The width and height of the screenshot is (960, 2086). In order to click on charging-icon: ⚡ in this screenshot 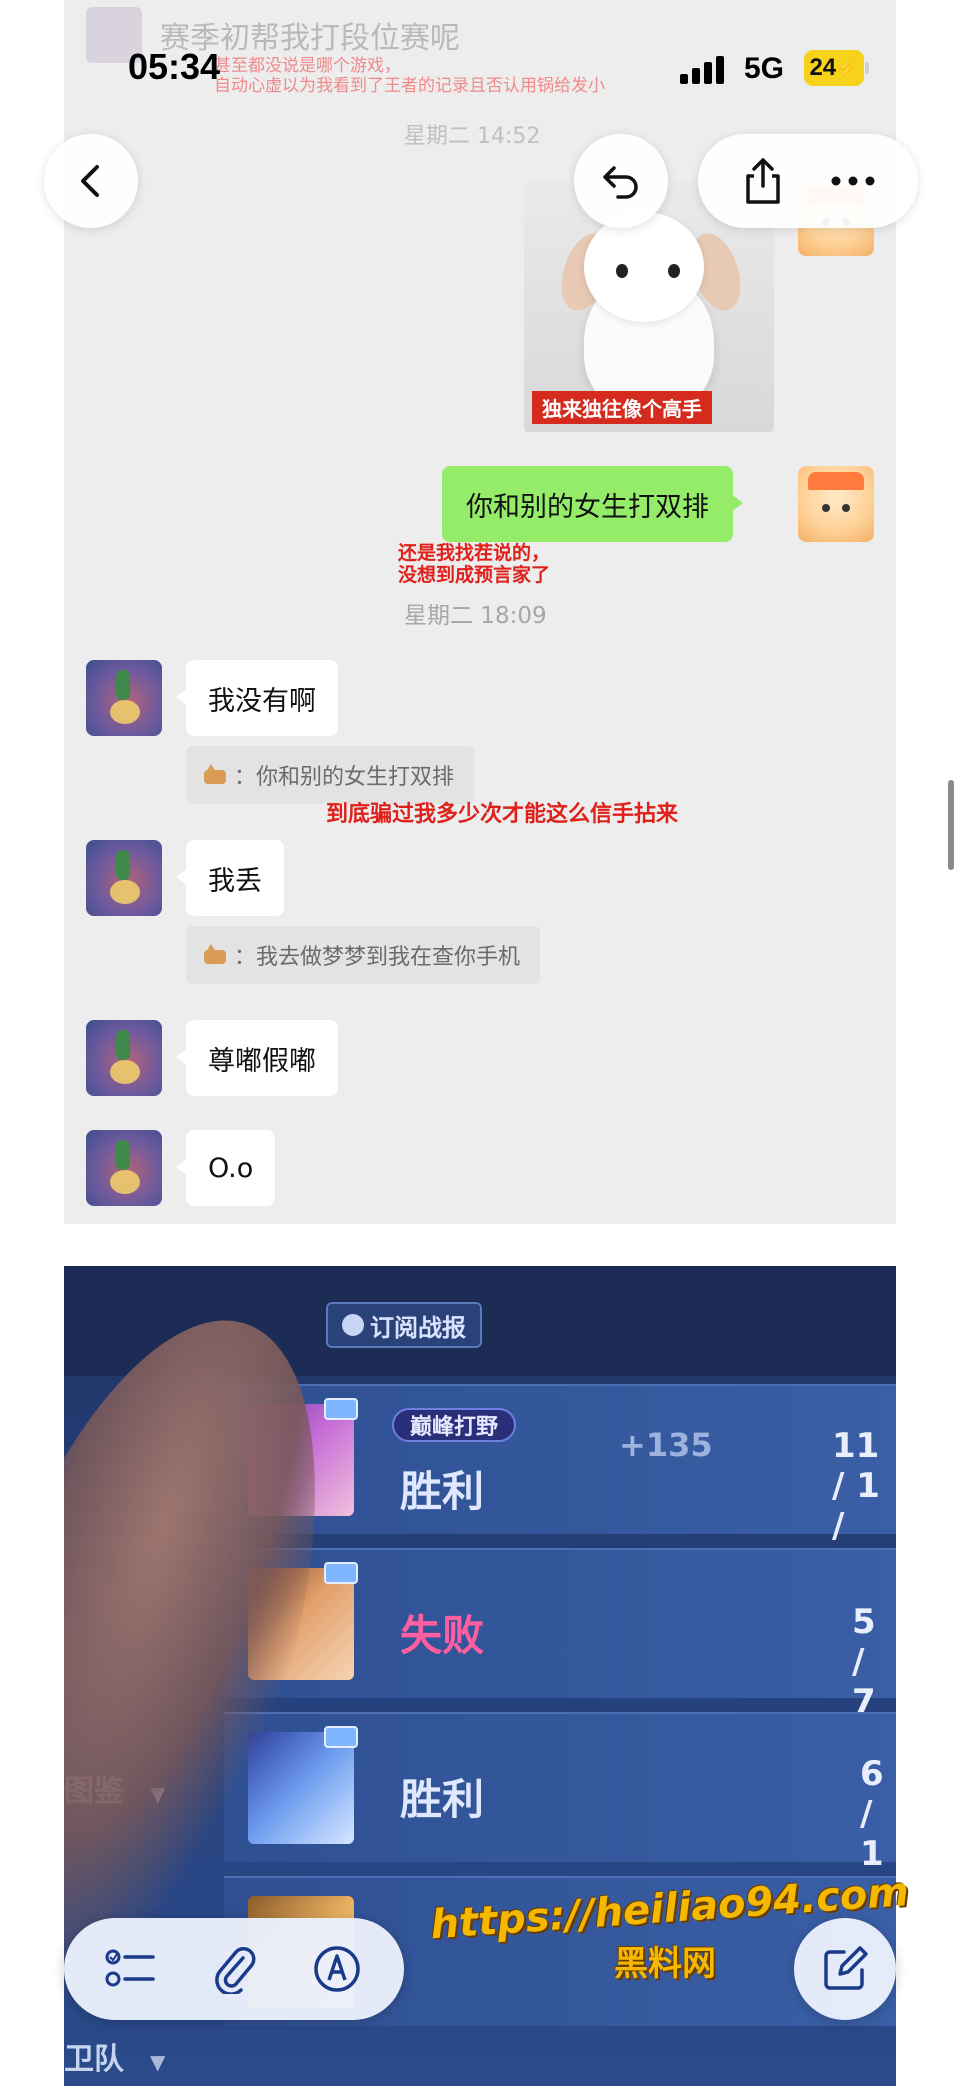, I will do `click(847, 67)`.